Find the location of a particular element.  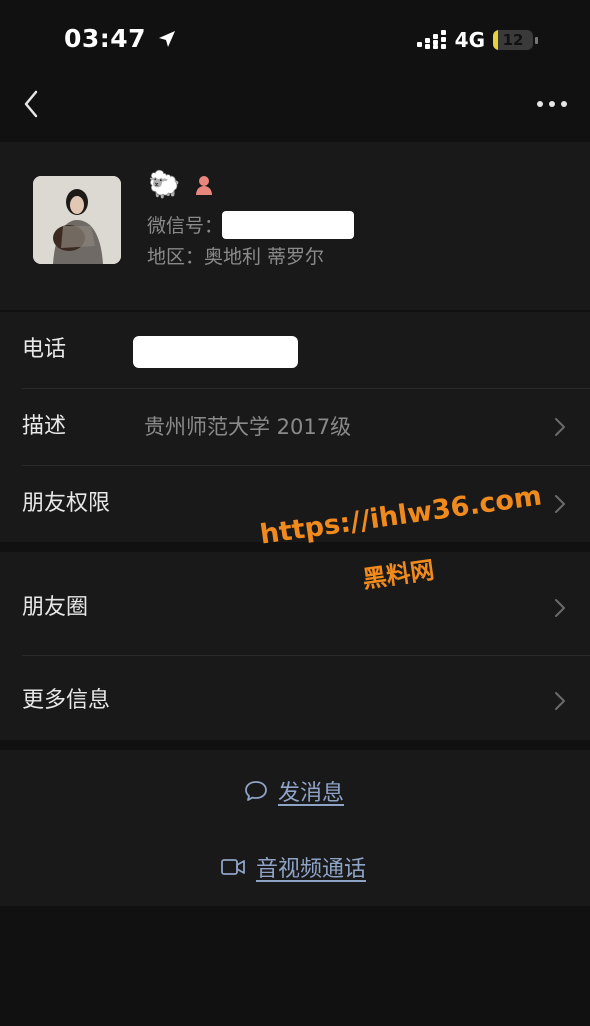

battery-icon: 12 is located at coordinates (513, 40).